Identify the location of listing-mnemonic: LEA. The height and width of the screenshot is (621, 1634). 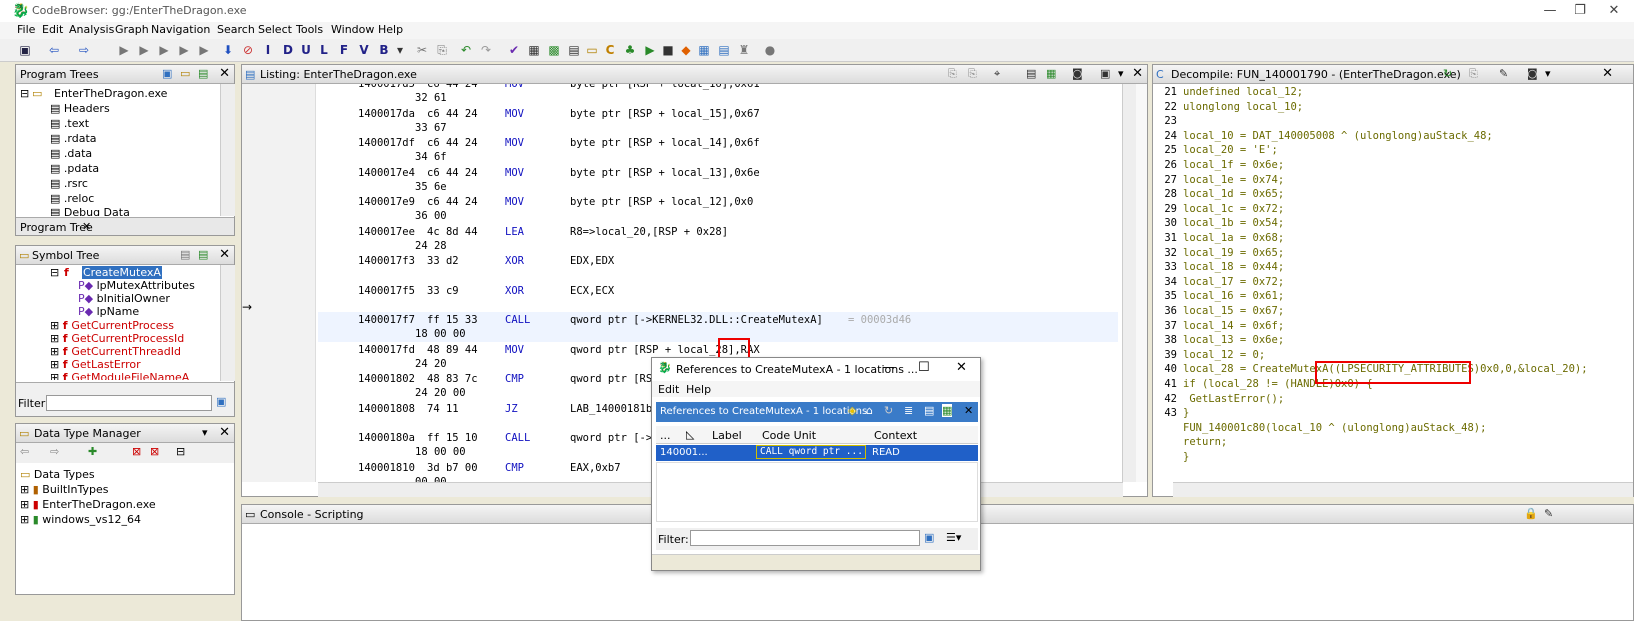
(514, 232).